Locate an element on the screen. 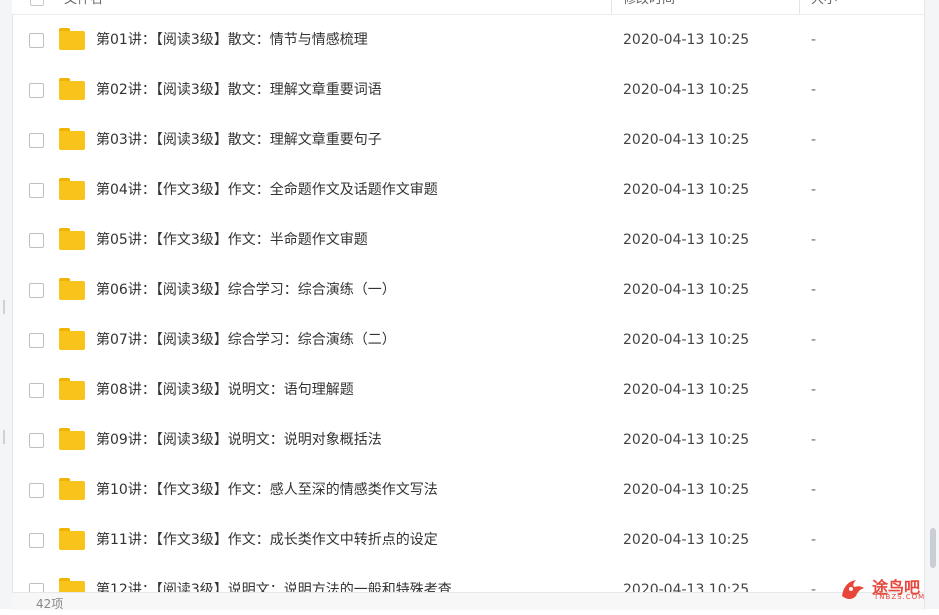  vertical-scrollbar is located at coordinates (931, 304).